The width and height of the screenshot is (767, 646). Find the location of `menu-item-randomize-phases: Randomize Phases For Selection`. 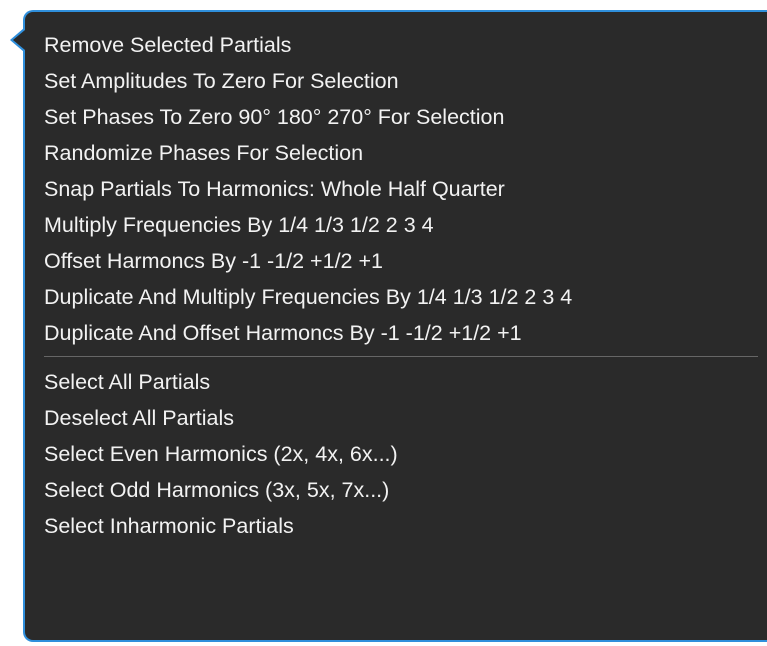

menu-item-randomize-phases: Randomize Phases For Selection is located at coordinates (405, 154).